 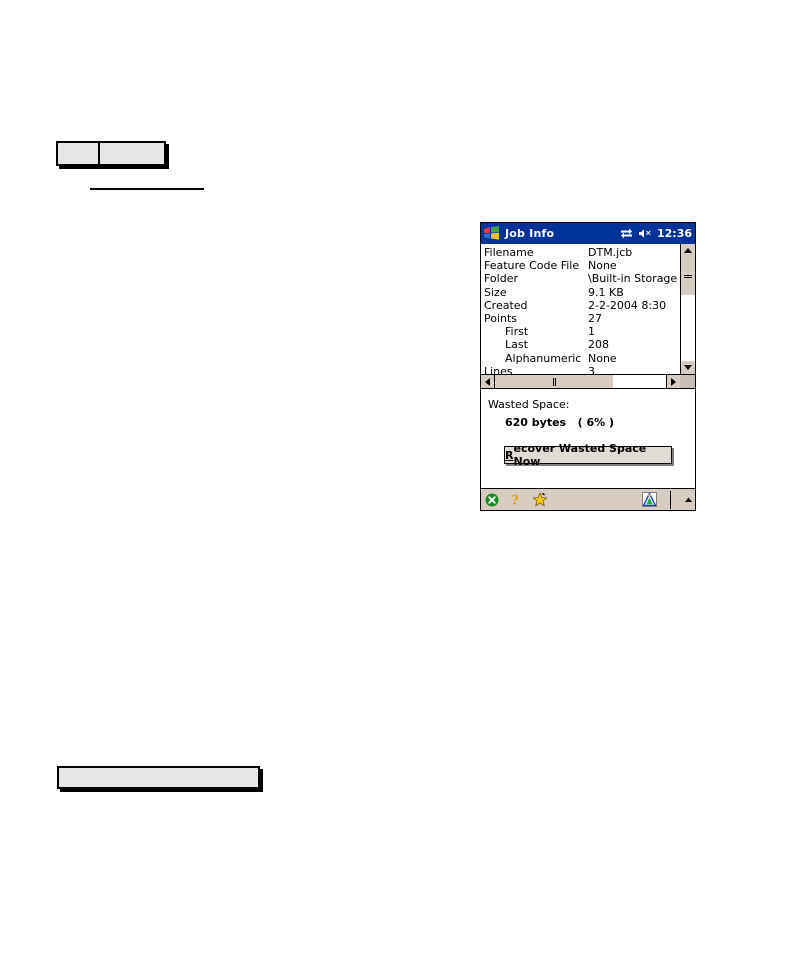 What do you see at coordinates (582, 369) in the screenshot?
I see `info-row: Lines 3` at bounding box center [582, 369].